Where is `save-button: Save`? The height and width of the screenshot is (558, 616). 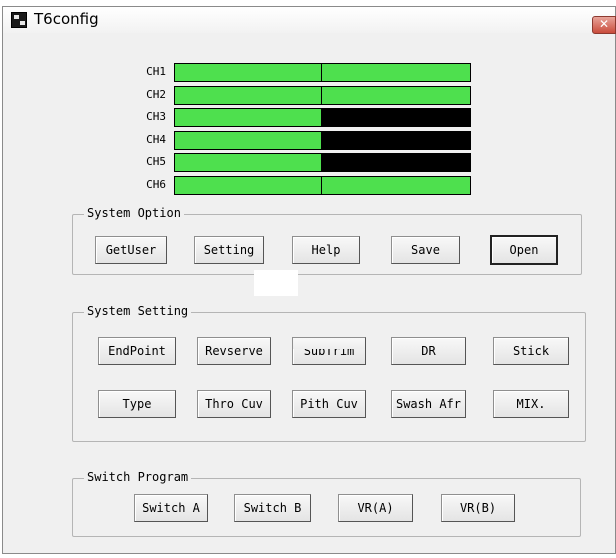
save-button: Save is located at coordinates (425, 250).